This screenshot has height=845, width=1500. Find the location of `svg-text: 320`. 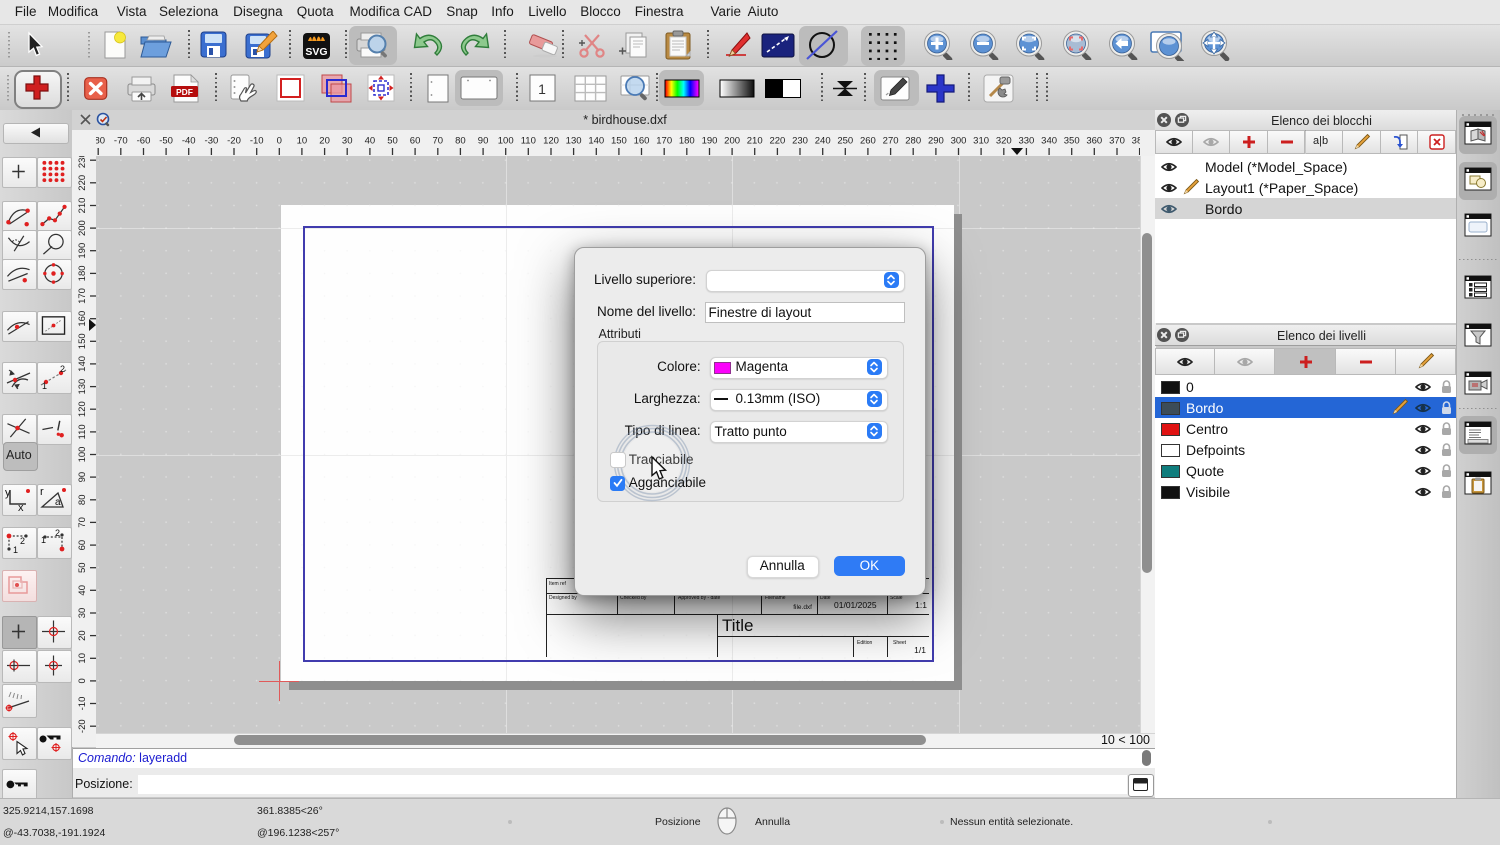

svg-text: 320 is located at coordinates (1004, 141).